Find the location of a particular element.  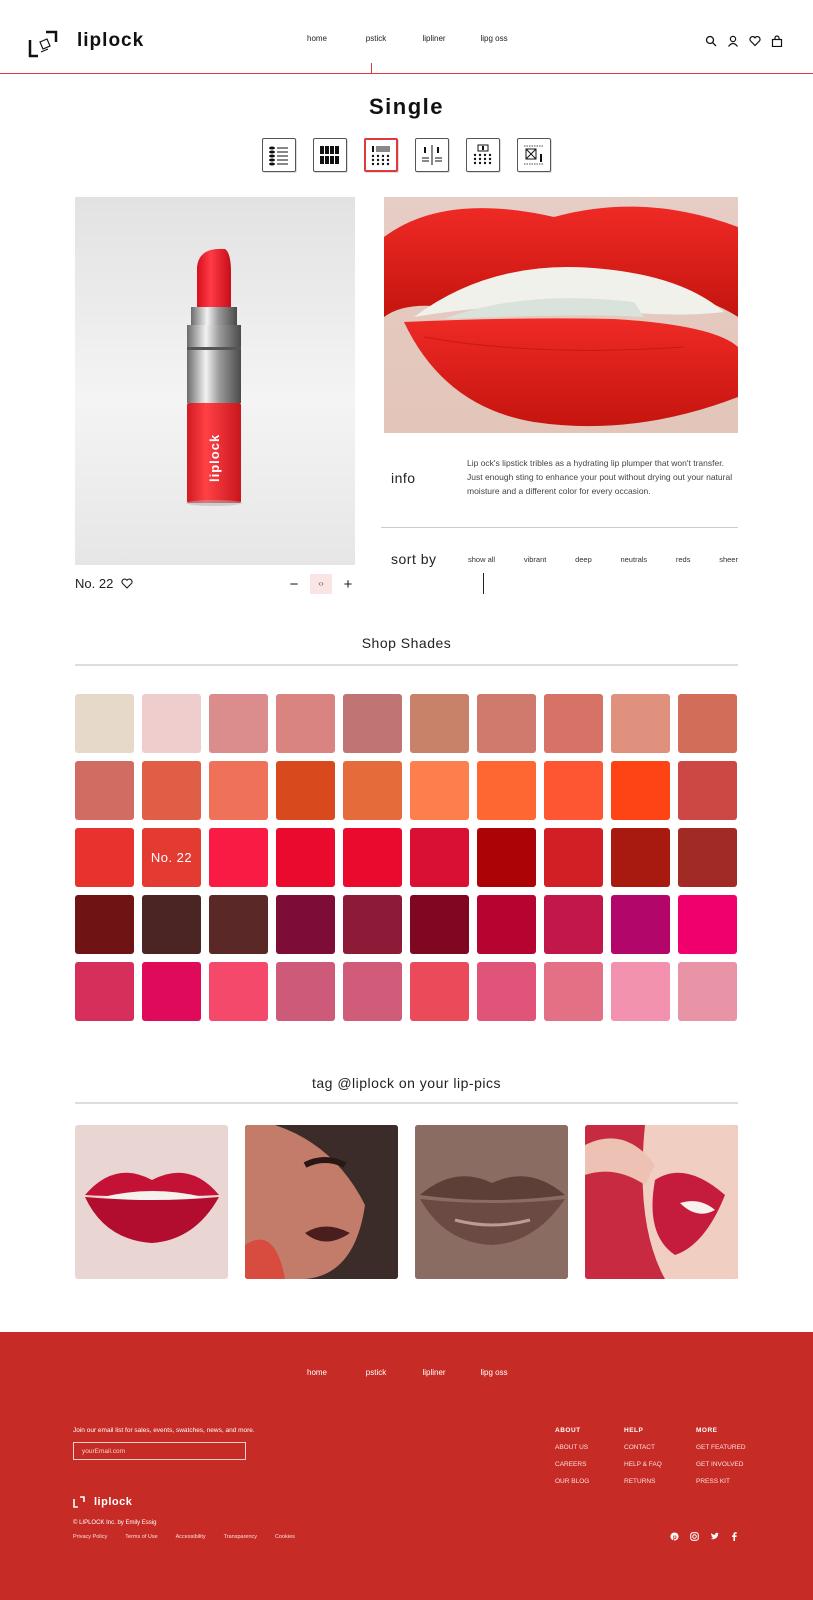

nav-home: home is located at coordinates (317, 38).